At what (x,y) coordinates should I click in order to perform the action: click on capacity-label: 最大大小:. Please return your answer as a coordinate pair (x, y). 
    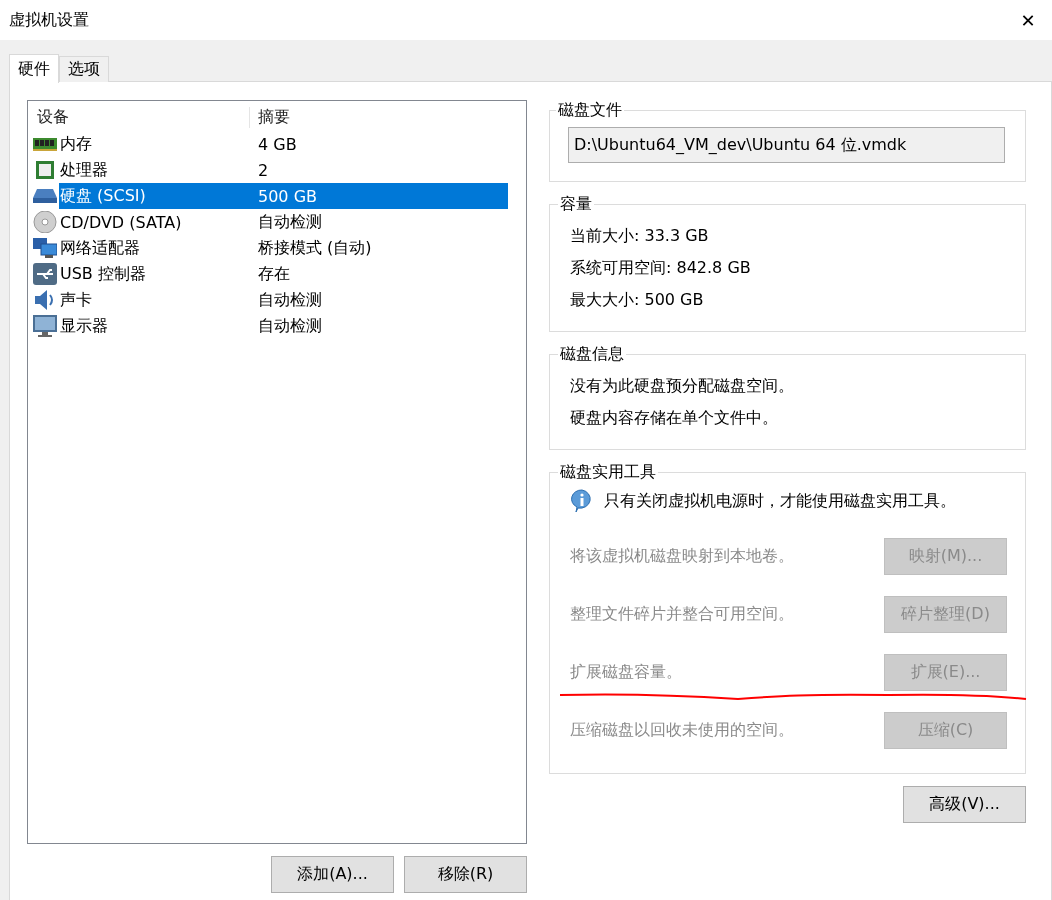
    Looking at the image, I should click on (605, 299).